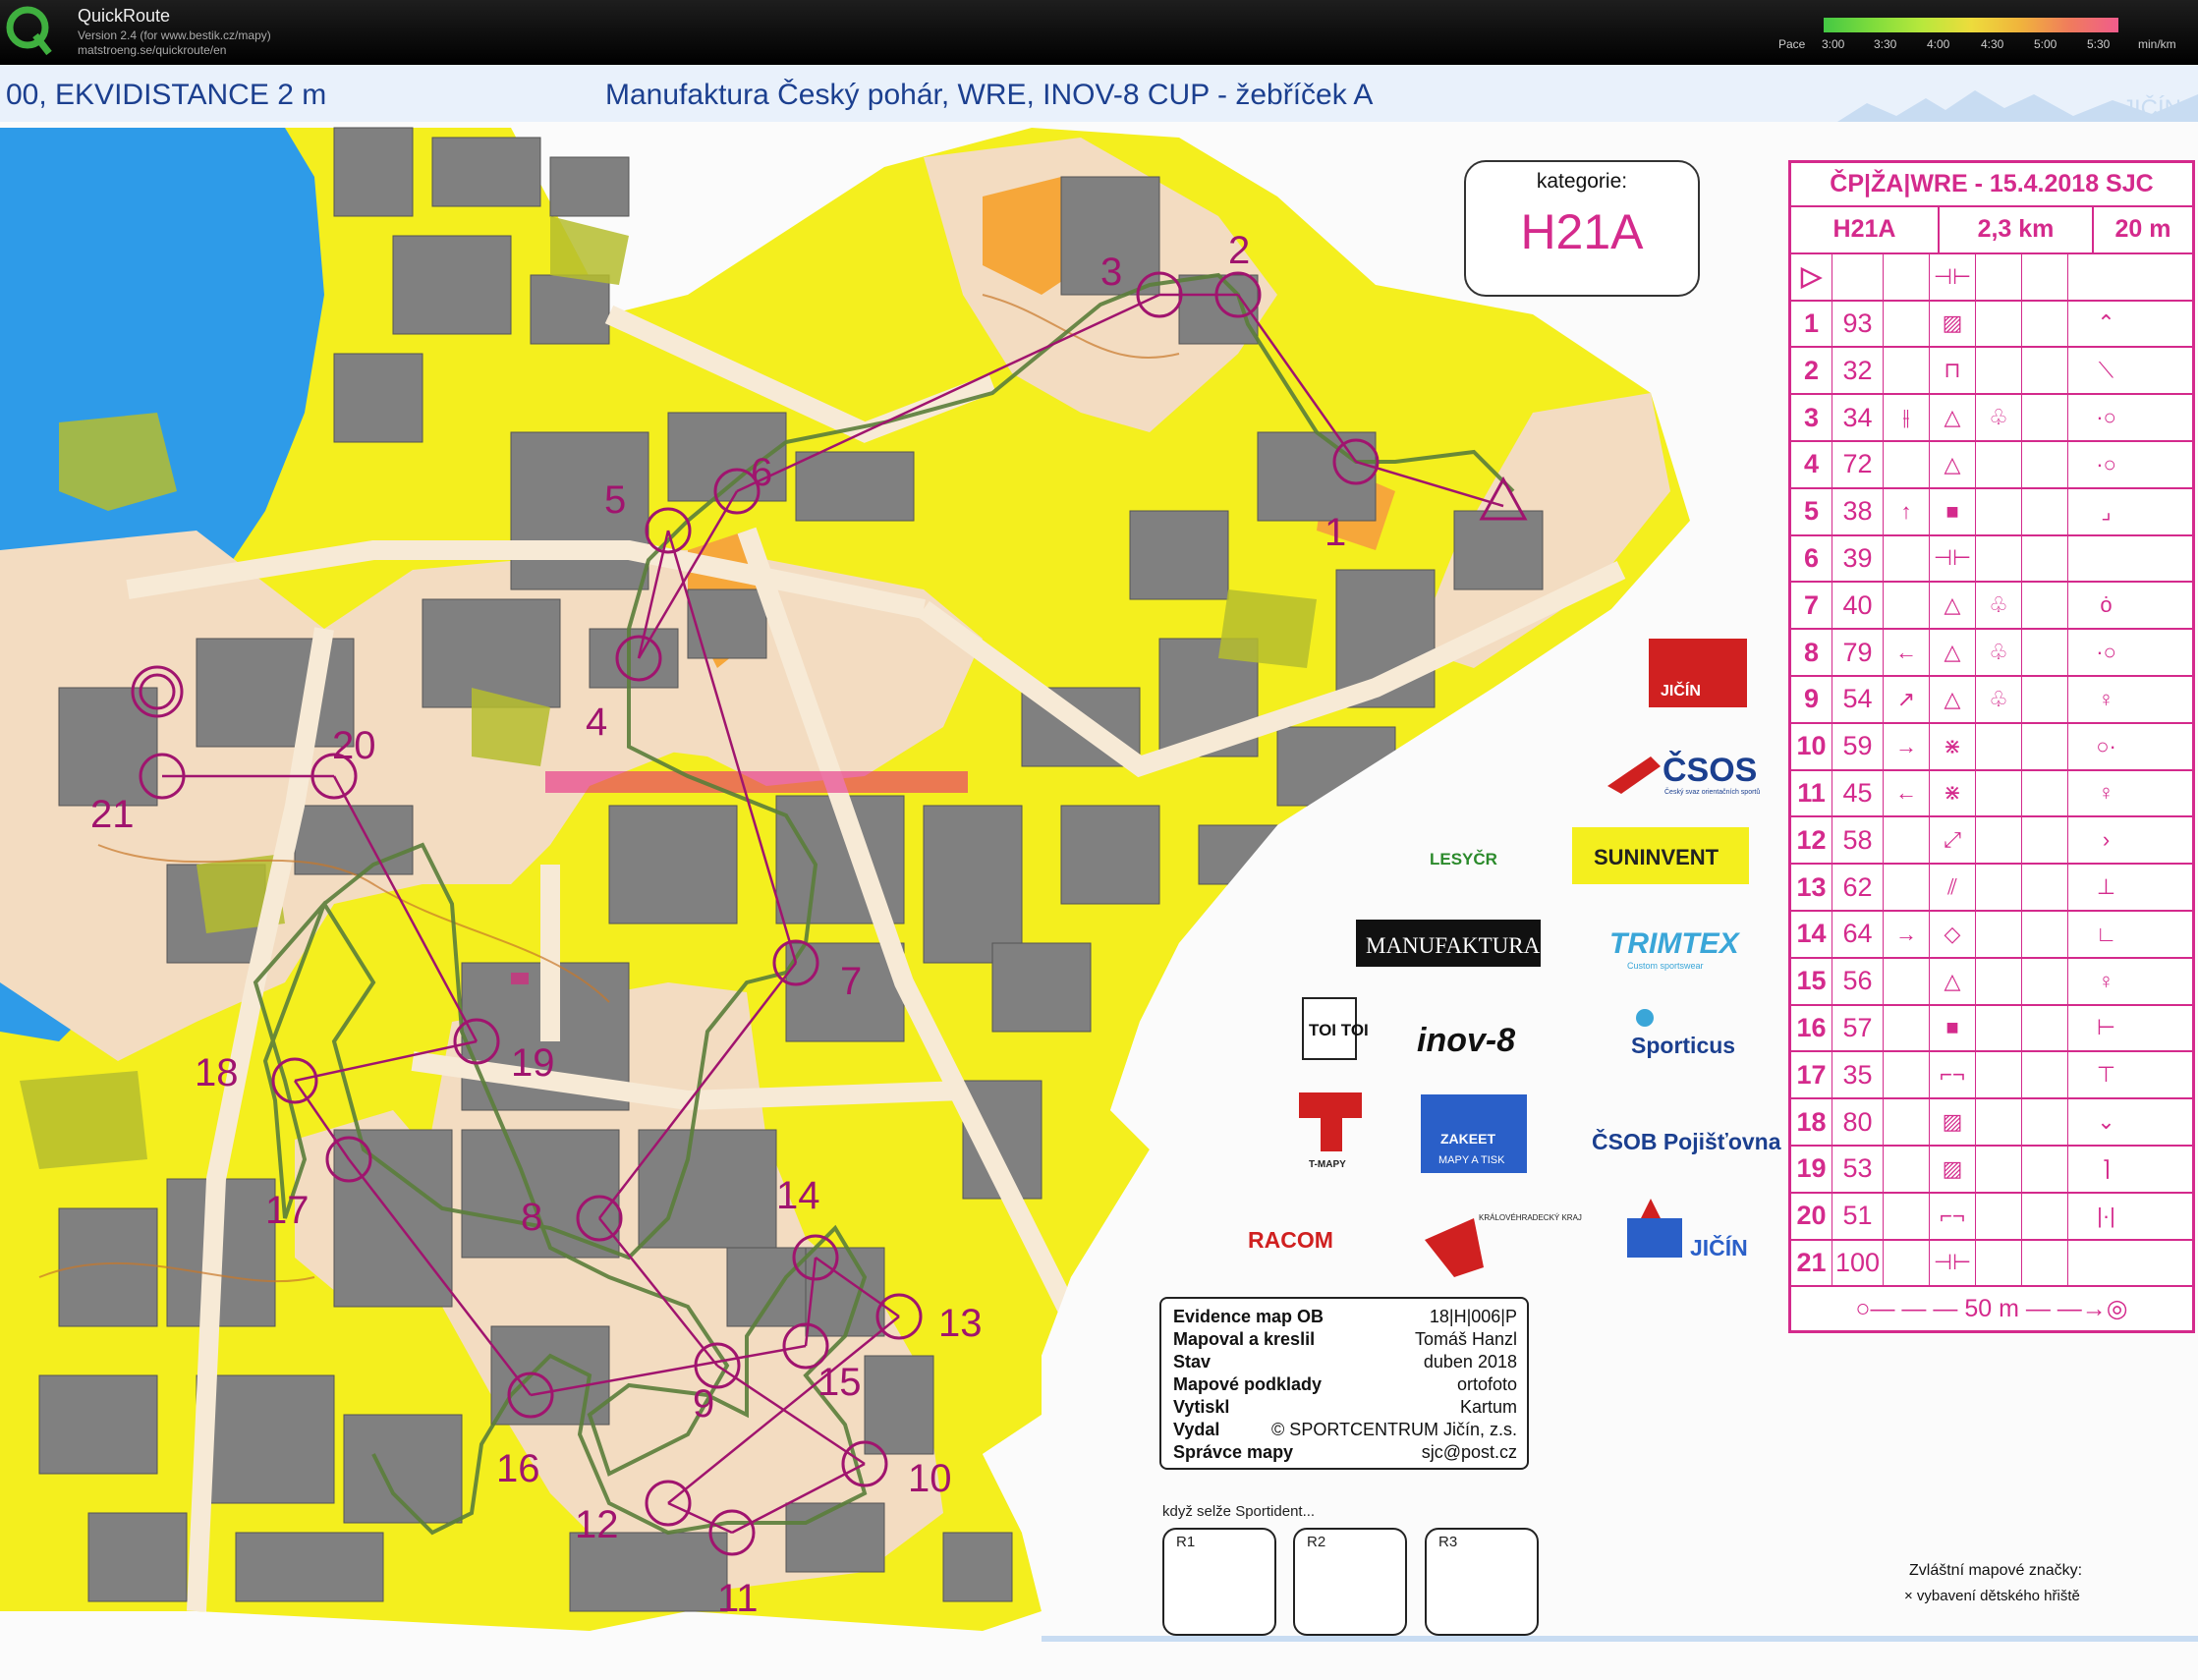 Image resolution: width=2198 pixels, height=1680 pixels. What do you see at coordinates (2106, 745) in the screenshot?
I see `column-g-location: ○·` at bounding box center [2106, 745].